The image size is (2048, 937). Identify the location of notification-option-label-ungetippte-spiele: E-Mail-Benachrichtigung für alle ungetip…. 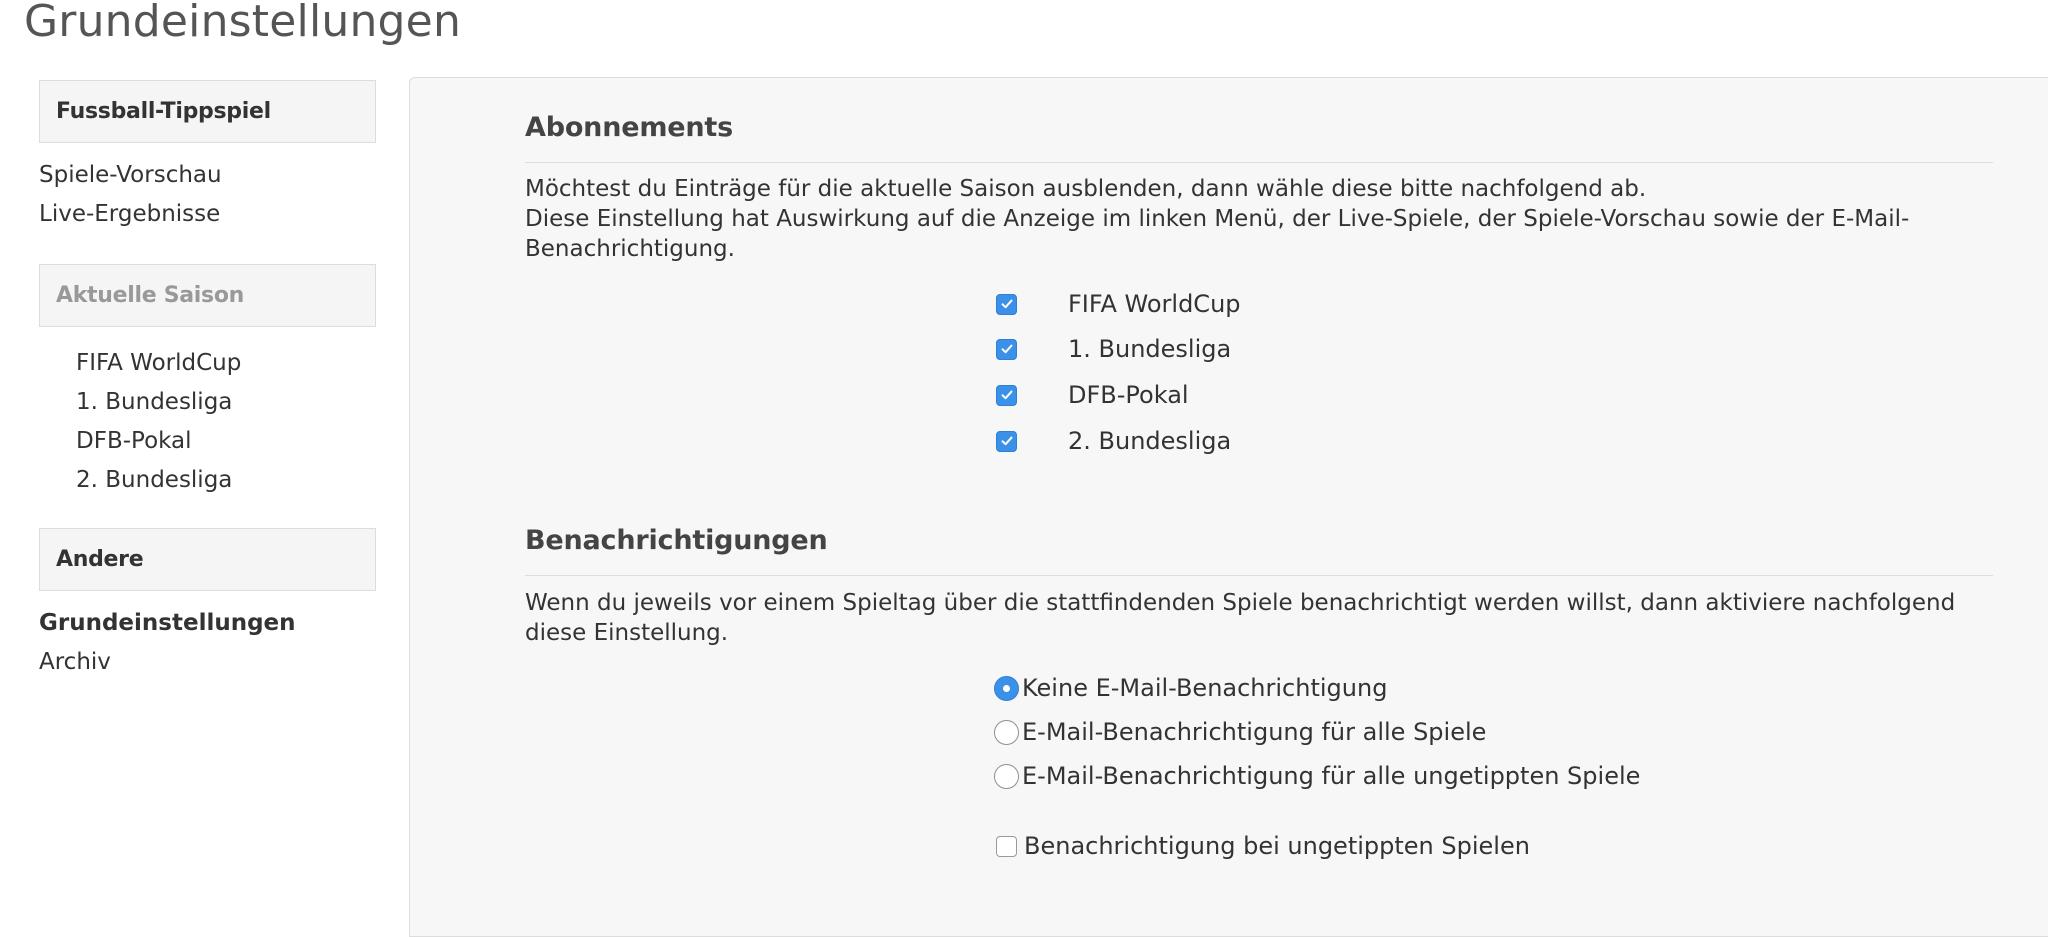
(1331, 776).